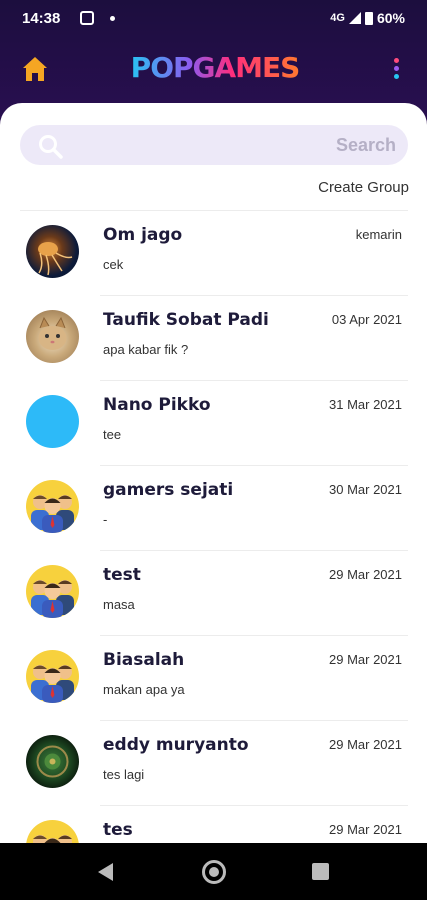 This screenshot has height=900, width=427. I want to click on chat-preview: tee, so click(112, 434).